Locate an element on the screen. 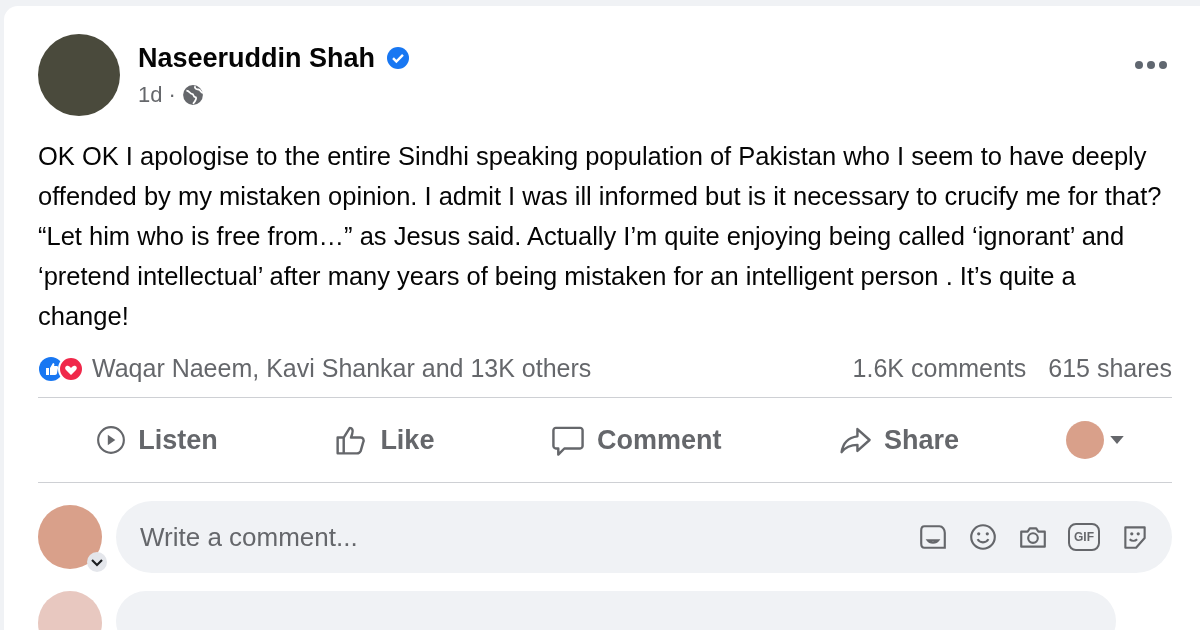 This screenshot has width=1200, height=630. reactions-summary: Waqar Naeem, Kavi Shankar and 13K others is located at coordinates (342, 368).